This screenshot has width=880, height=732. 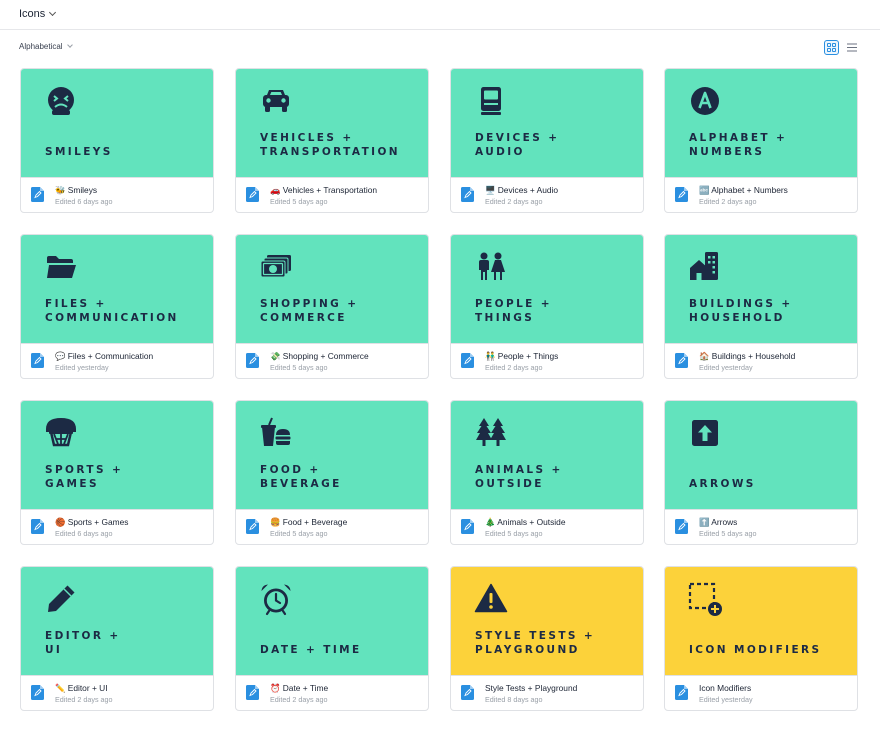 What do you see at coordinates (92, 522) in the screenshot?
I see `file-name: 🏀 Sports + Games` at bounding box center [92, 522].